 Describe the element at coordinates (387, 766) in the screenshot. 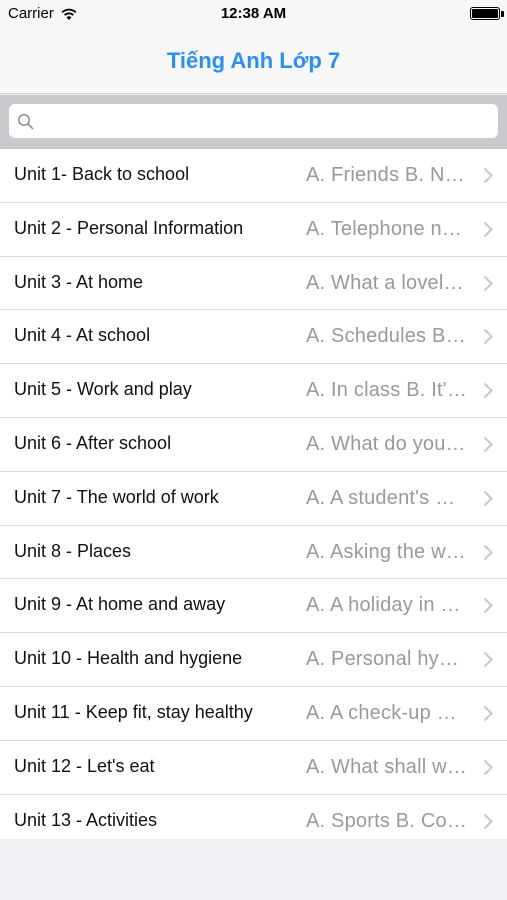

I see `unit-detail: A. What shall we eat? B. Our food` at that location.